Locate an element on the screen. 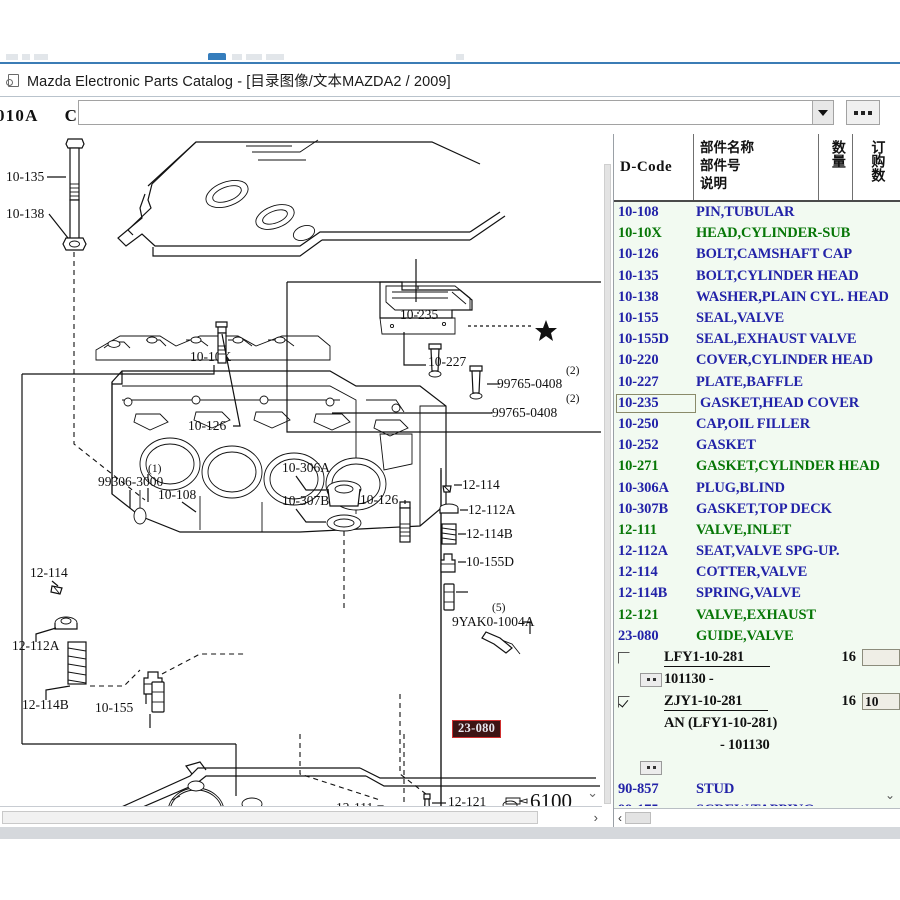  callout-10-126-right: 10-126 is located at coordinates (379, 499).